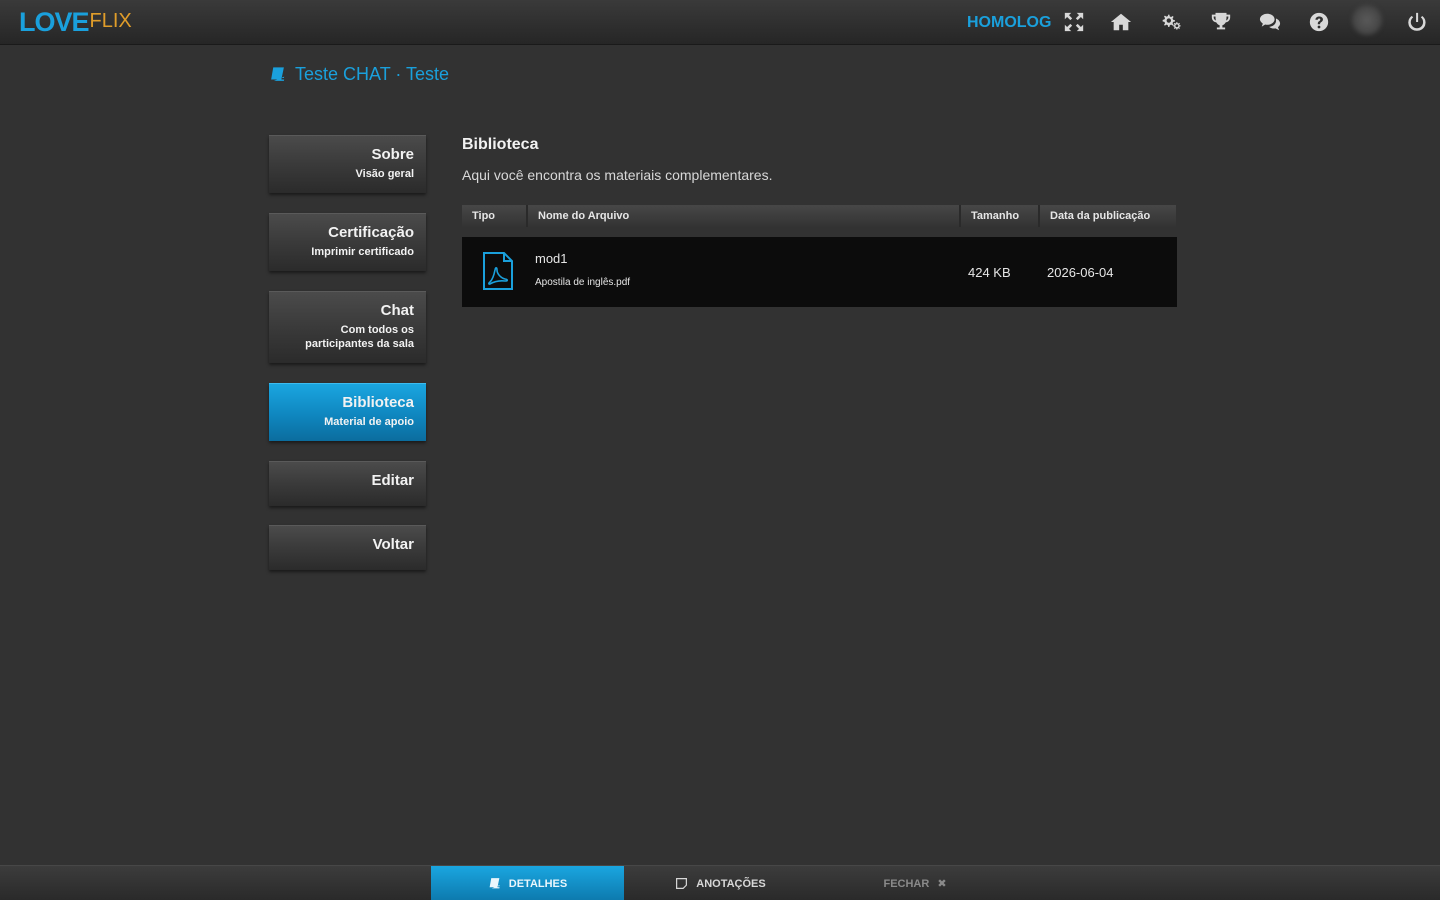 This screenshot has height=900, width=1440. I want to click on logo-love-text: LOVE, so click(54, 22).